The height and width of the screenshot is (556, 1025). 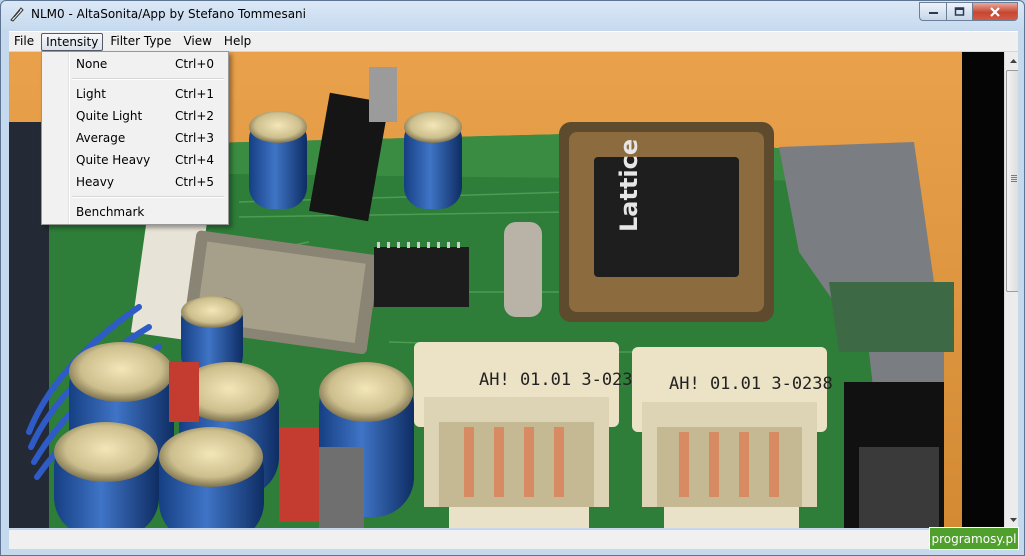 What do you see at coordinates (629, 185) in the screenshot?
I see `chip-label: Lattice` at bounding box center [629, 185].